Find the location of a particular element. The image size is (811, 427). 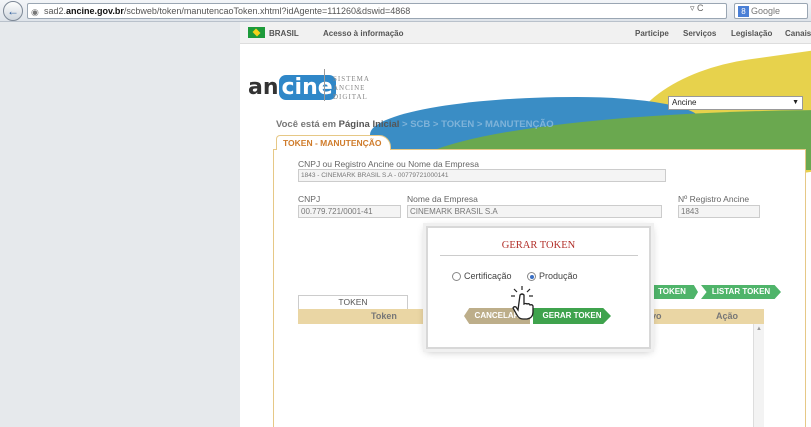

logo-subtitle: SISTEMA ANCINE DIGITAL is located at coordinates (351, 88).